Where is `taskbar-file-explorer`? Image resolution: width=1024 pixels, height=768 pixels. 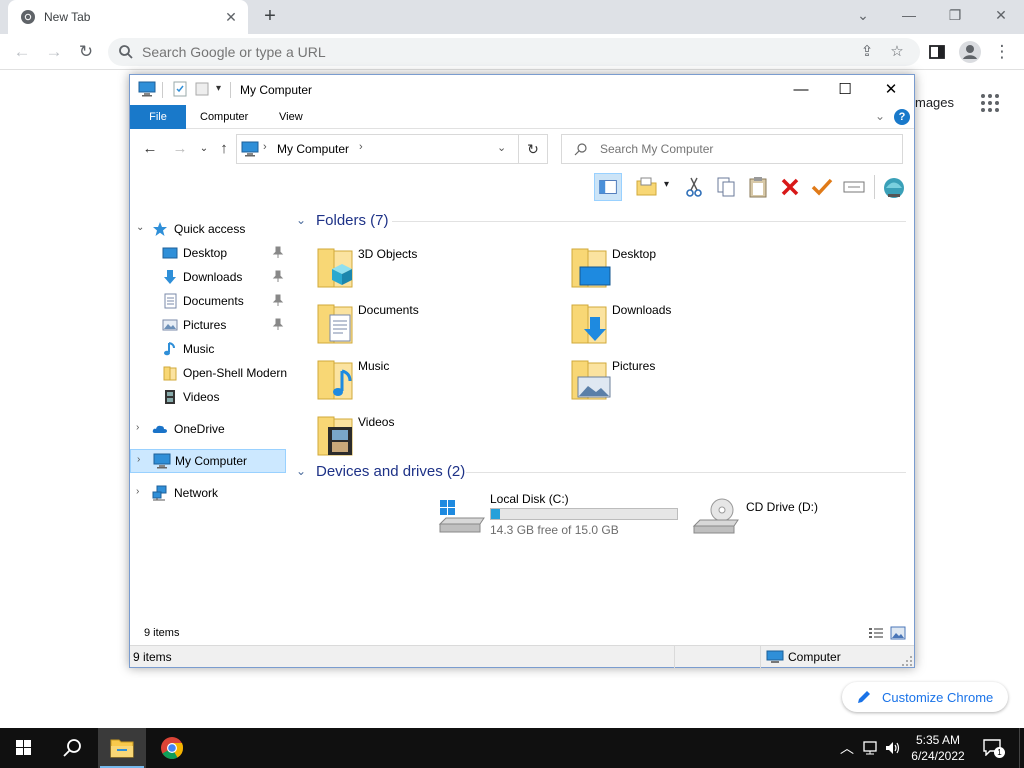 taskbar-file-explorer is located at coordinates (122, 748).